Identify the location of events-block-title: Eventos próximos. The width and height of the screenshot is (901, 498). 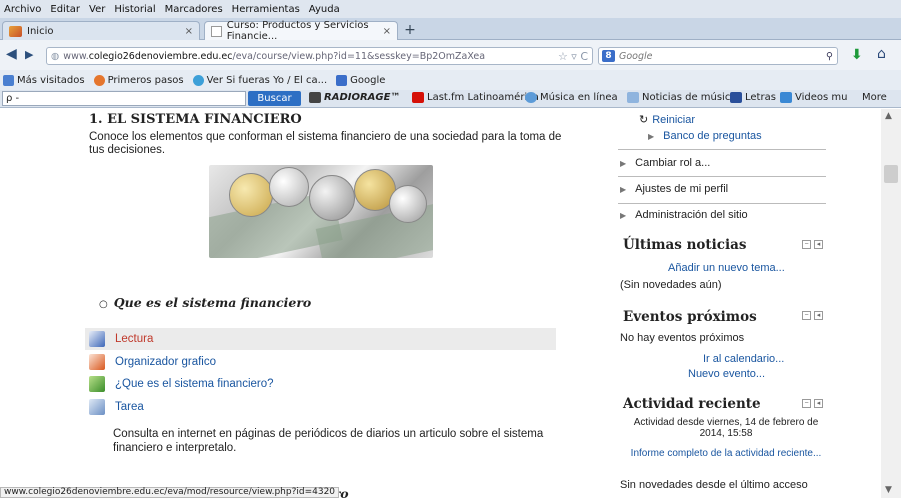
(690, 317).